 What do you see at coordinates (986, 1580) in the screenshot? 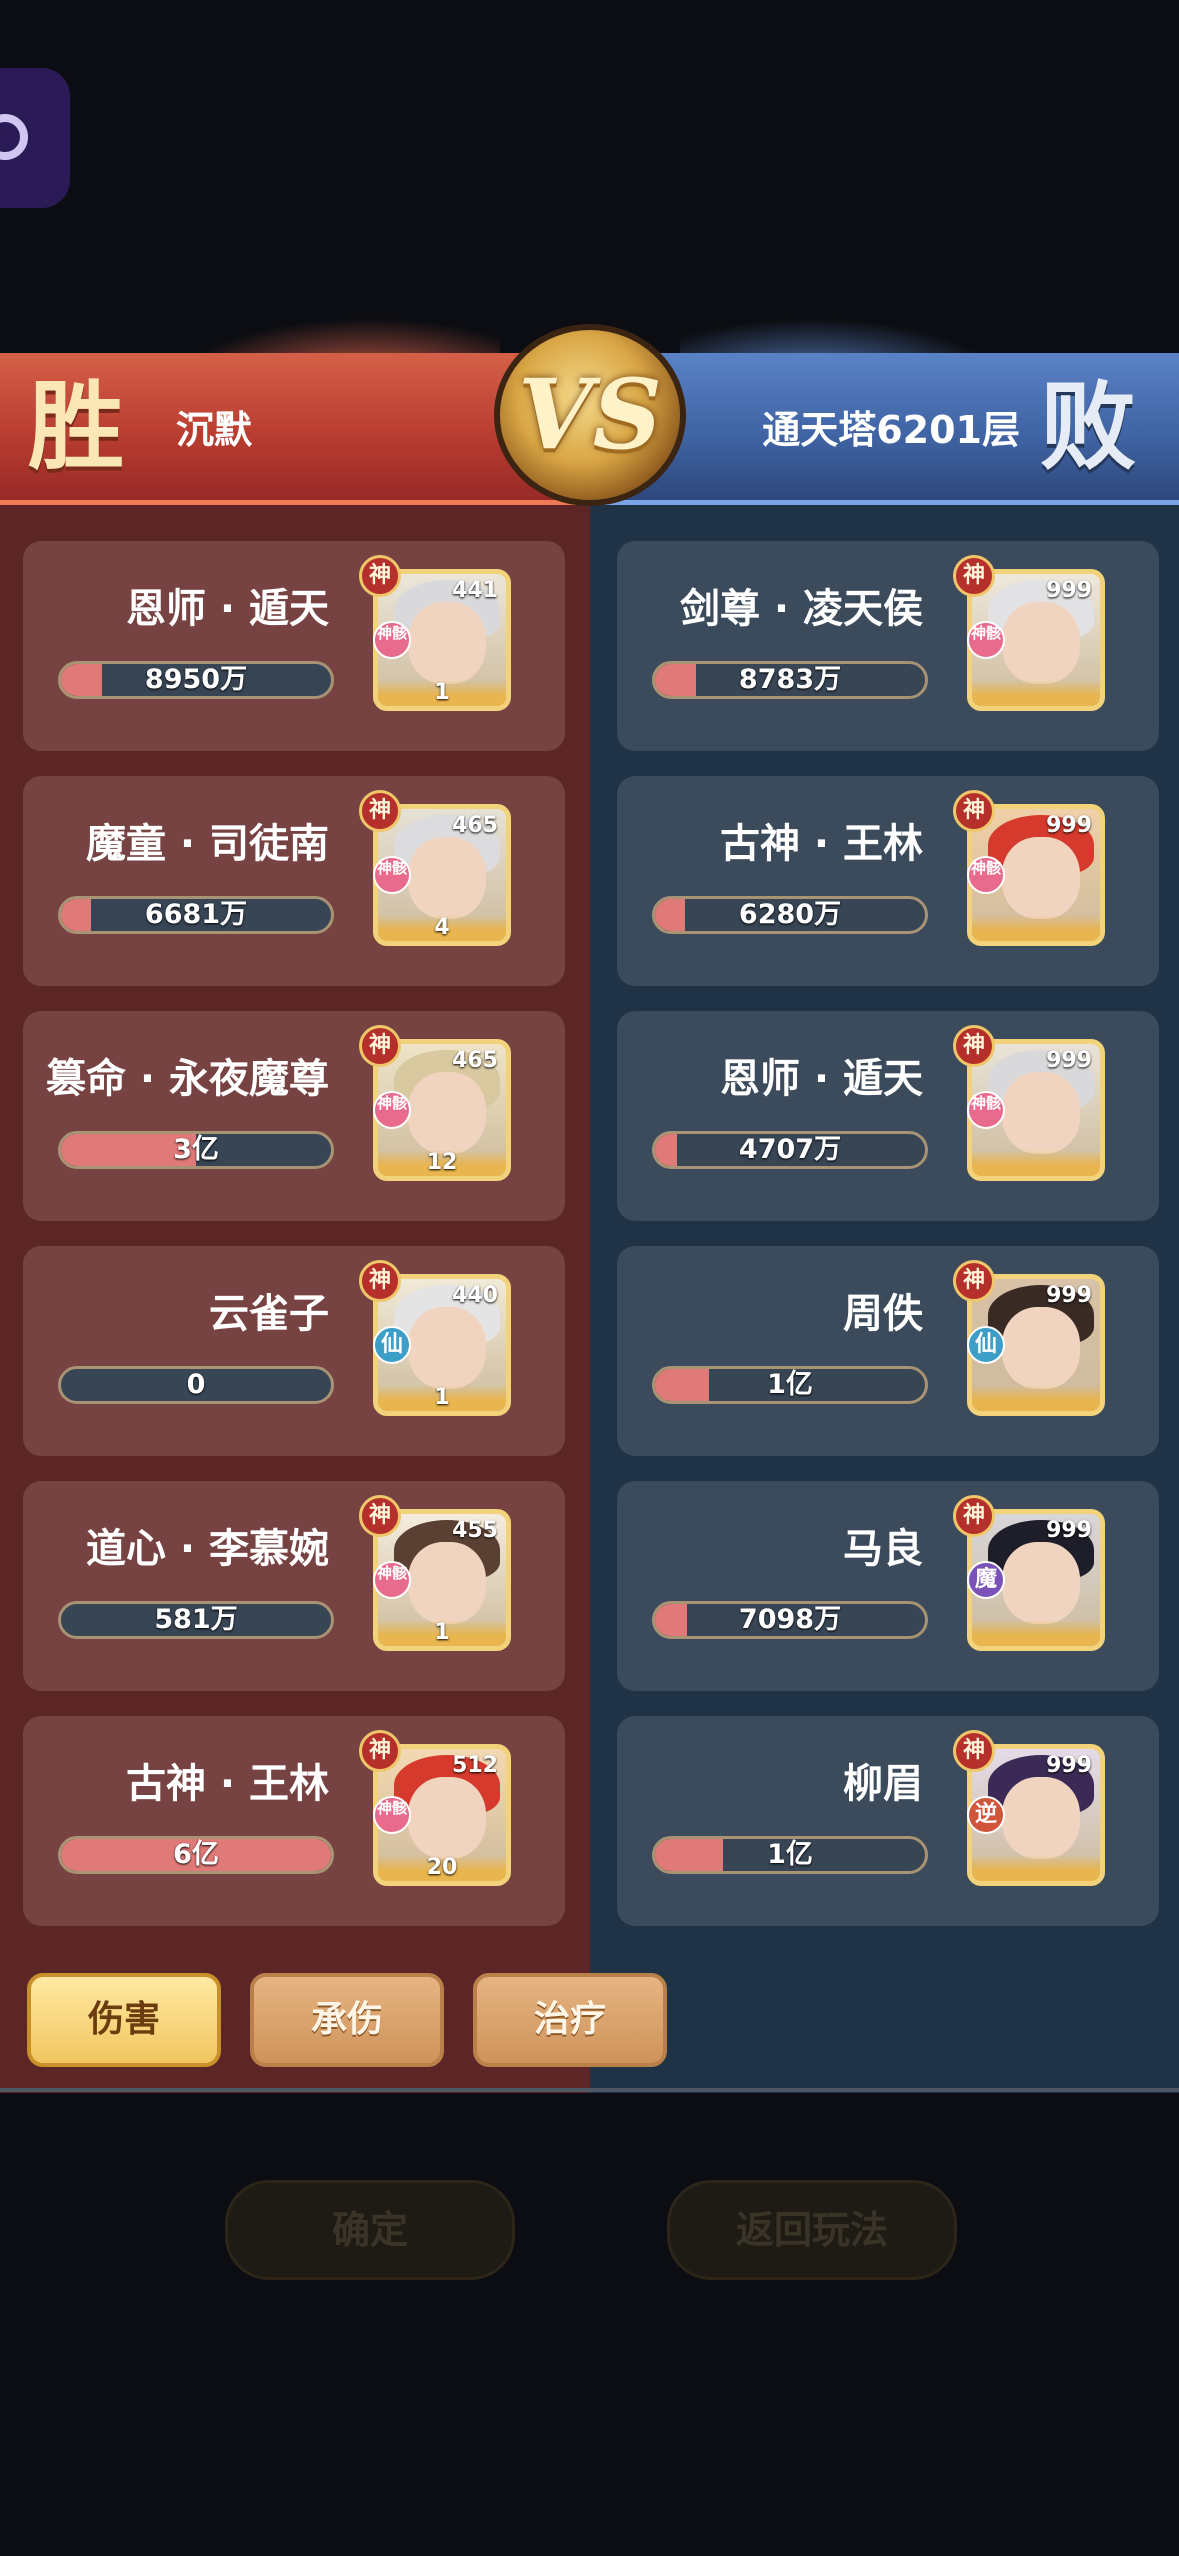
I see `faction-badge: 魔` at bounding box center [986, 1580].